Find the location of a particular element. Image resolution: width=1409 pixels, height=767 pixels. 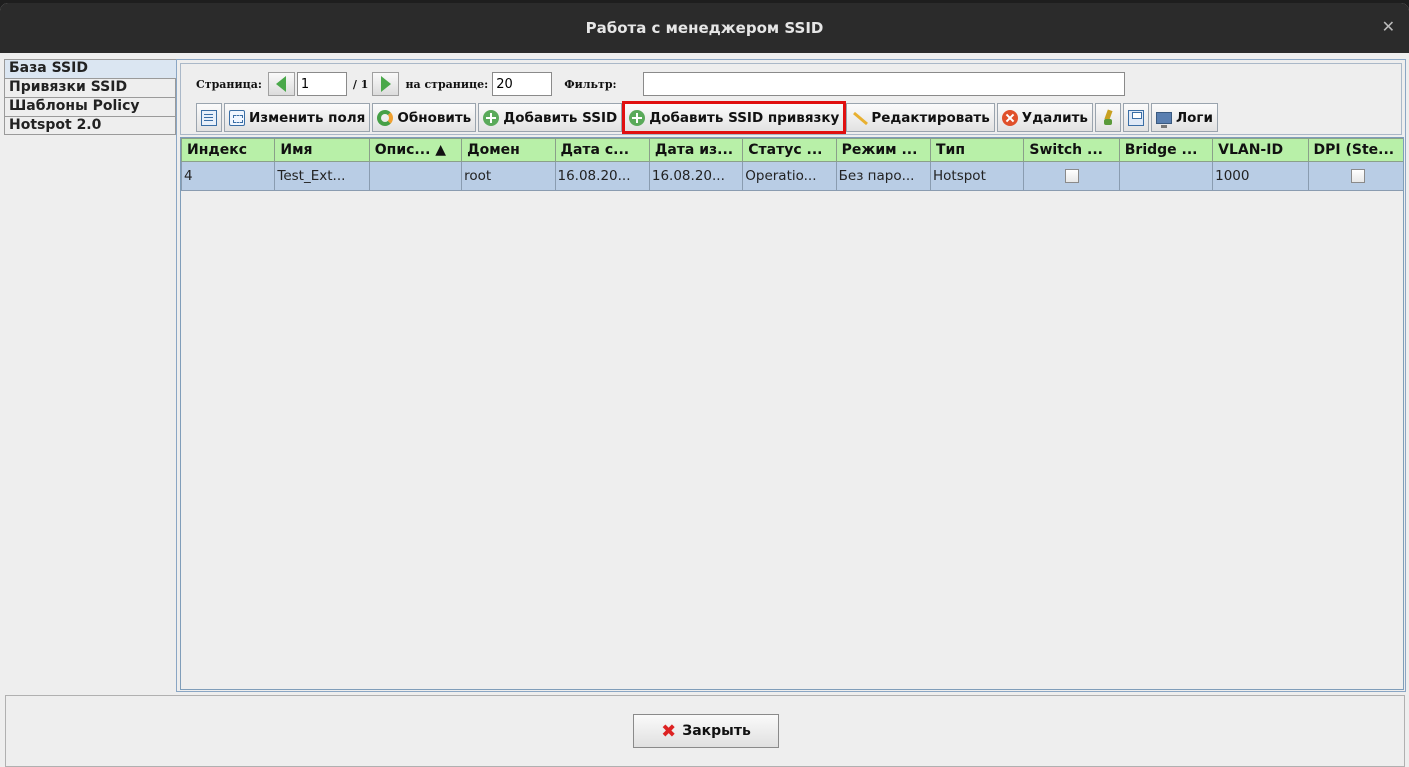

col-header-name: Имя is located at coordinates (322, 150).